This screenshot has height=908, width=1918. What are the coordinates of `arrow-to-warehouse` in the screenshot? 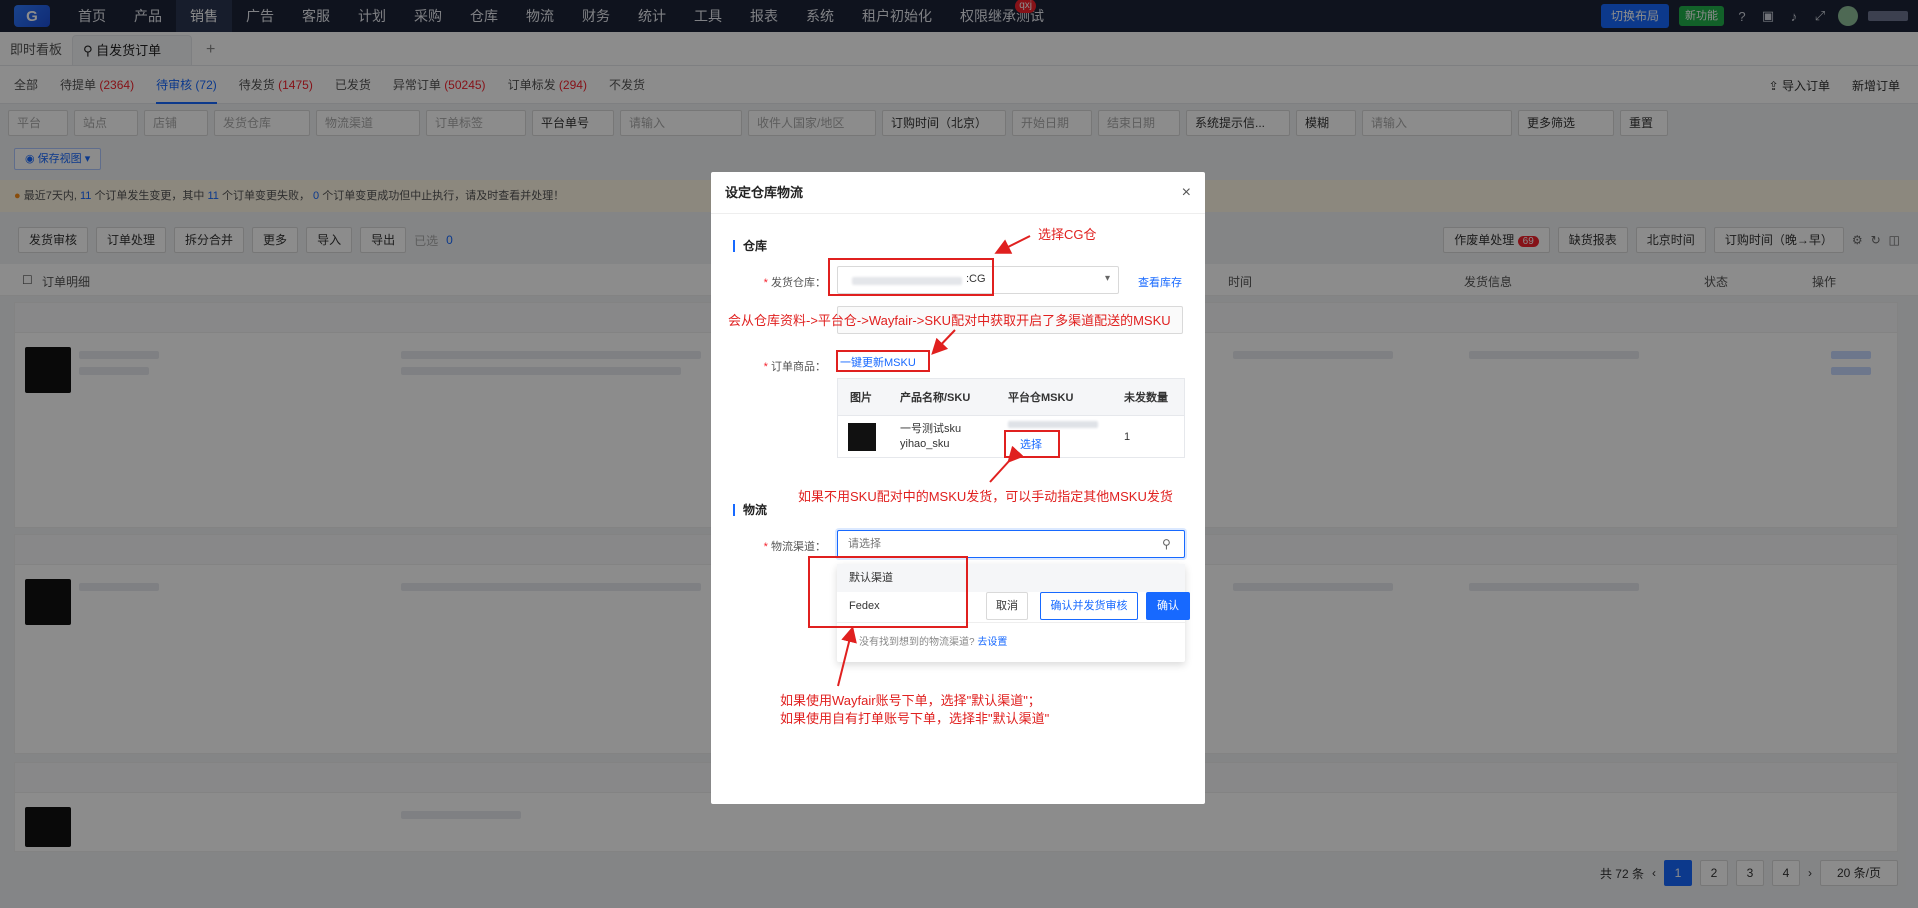 It's located at (1012, 244).